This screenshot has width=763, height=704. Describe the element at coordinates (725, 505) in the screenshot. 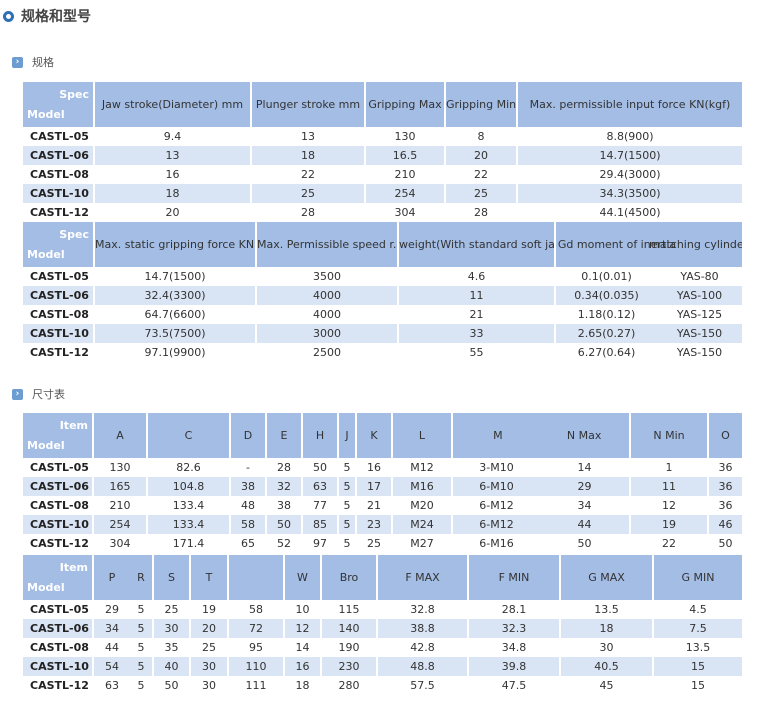

I see `value-cell: 36` at that location.